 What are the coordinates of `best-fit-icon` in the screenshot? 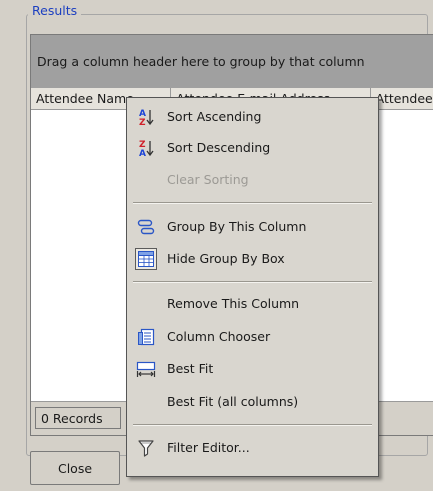 It's located at (146, 369).